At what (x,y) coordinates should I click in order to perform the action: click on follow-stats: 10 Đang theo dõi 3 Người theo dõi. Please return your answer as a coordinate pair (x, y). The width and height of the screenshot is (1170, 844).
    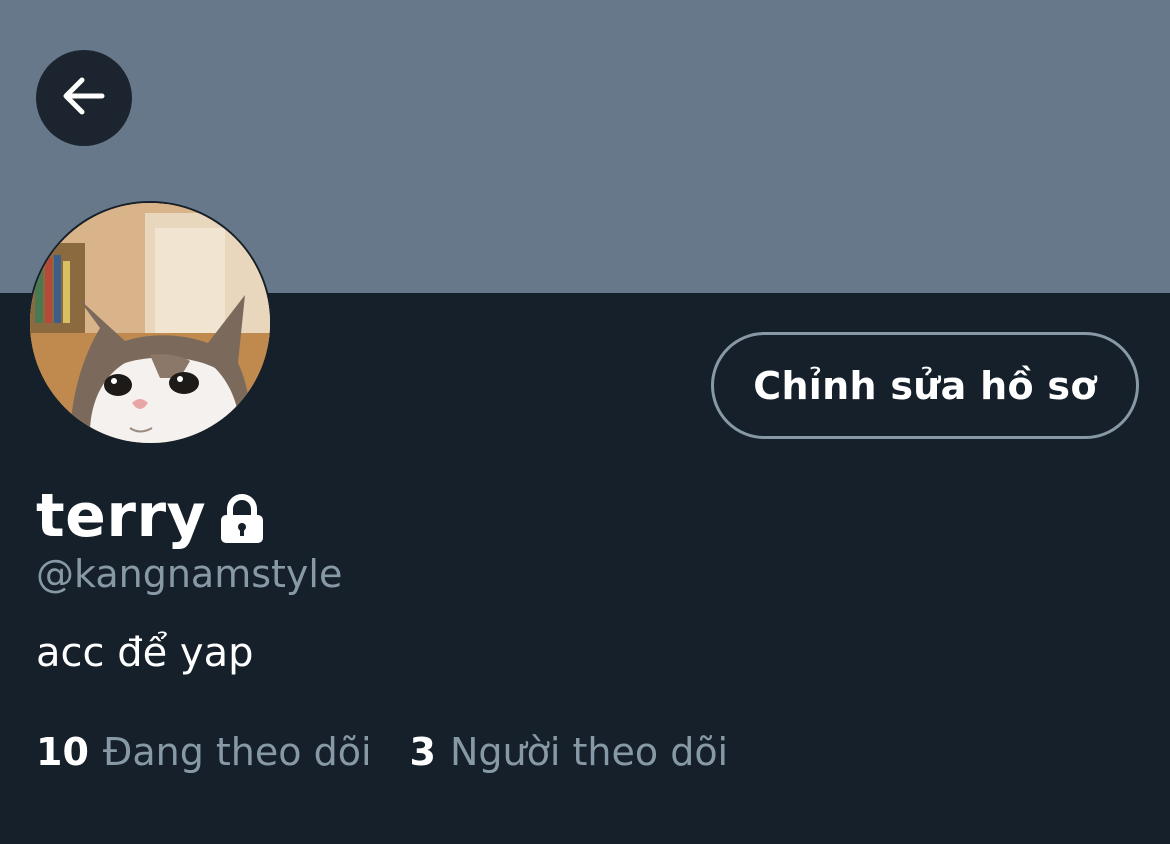
    Looking at the image, I should click on (382, 752).